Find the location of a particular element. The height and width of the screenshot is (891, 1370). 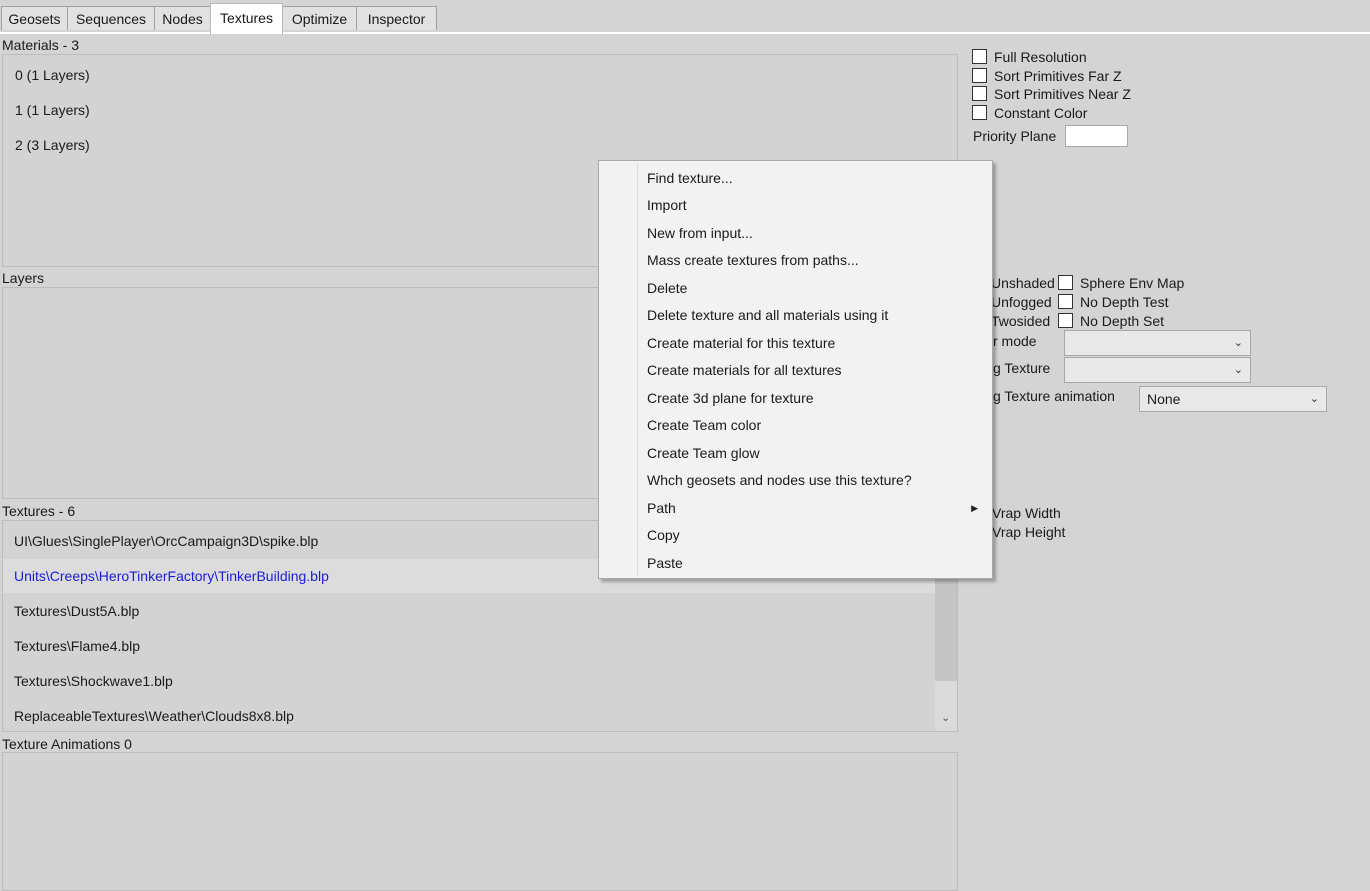

menu-item-create-material: Create material for this texture is located at coordinates (795, 343).